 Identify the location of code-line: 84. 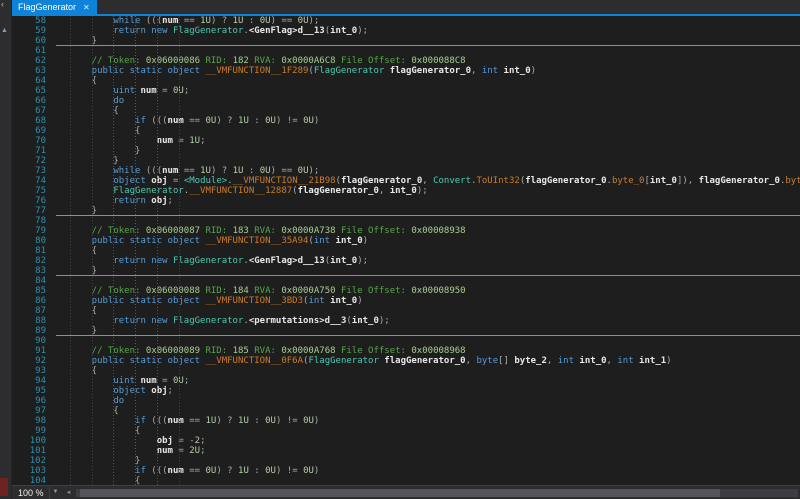
(406, 281).